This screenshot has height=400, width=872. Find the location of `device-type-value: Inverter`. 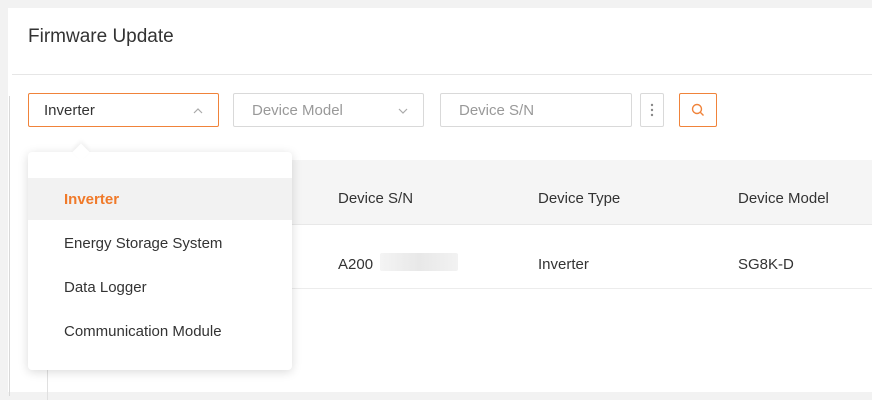

device-type-value: Inverter is located at coordinates (69, 110).